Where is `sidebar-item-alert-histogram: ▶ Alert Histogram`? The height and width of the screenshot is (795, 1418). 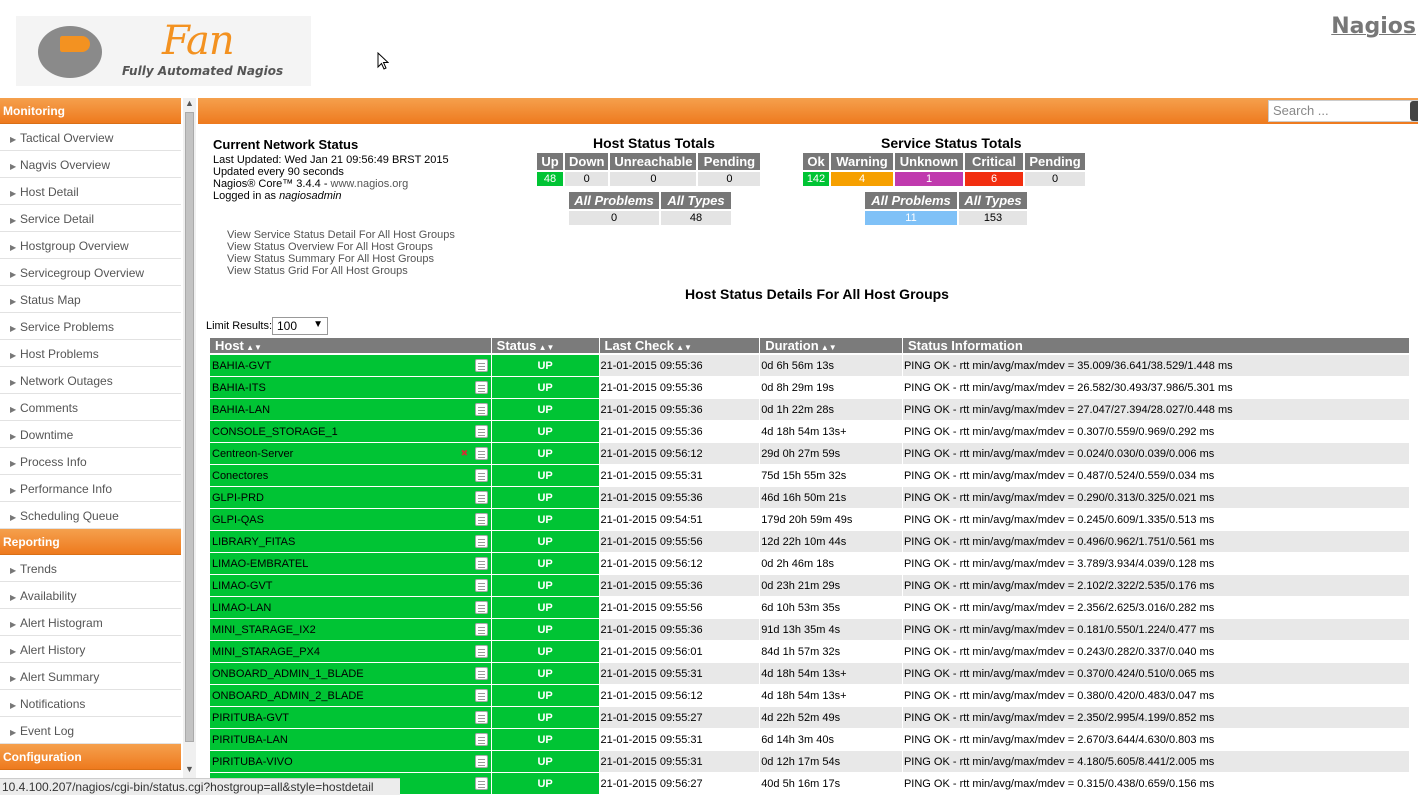
sidebar-item-alert-histogram: ▶ Alert Histogram is located at coordinates (90, 622).